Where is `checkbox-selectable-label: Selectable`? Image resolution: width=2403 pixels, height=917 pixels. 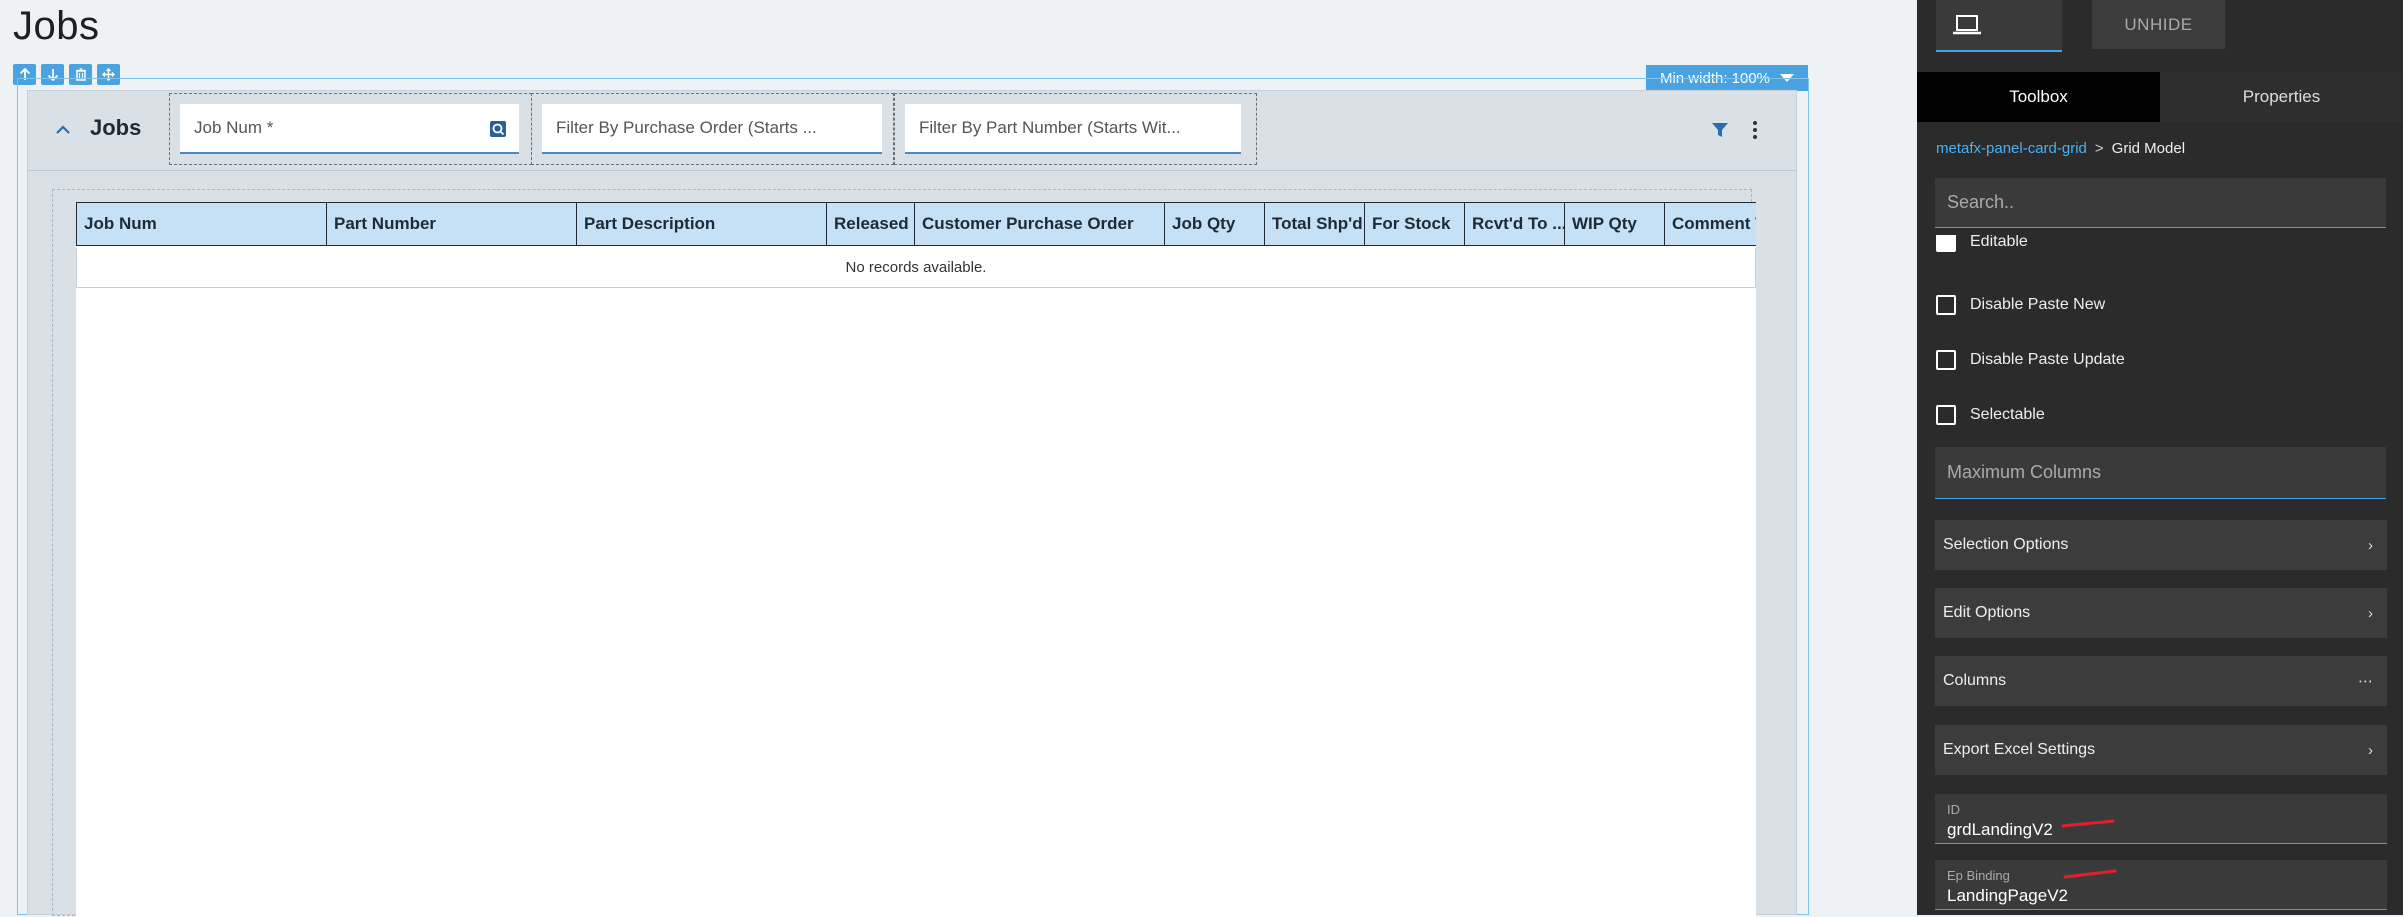 checkbox-selectable-label: Selectable is located at coordinates (2007, 414).